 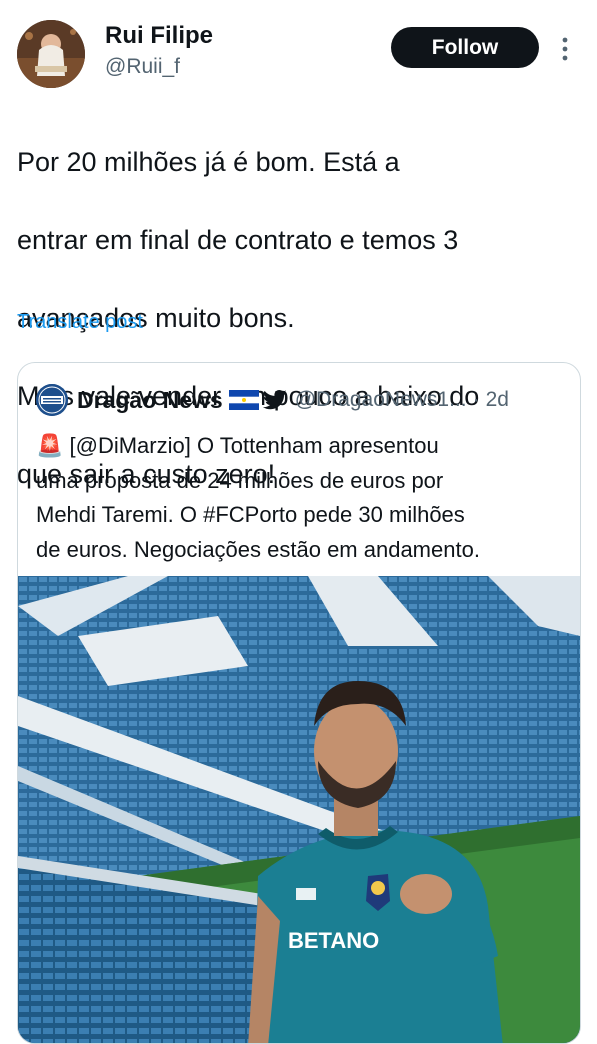 What do you see at coordinates (150, 400) in the screenshot?
I see `quoted-author-name: Dragão News` at bounding box center [150, 400].